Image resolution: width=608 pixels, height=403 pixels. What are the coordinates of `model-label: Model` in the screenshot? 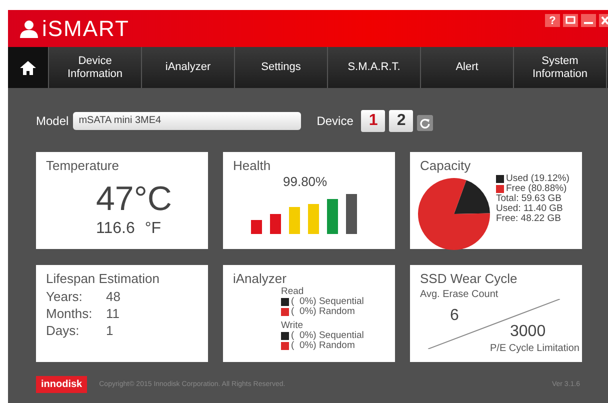 It's located at (52, 121).